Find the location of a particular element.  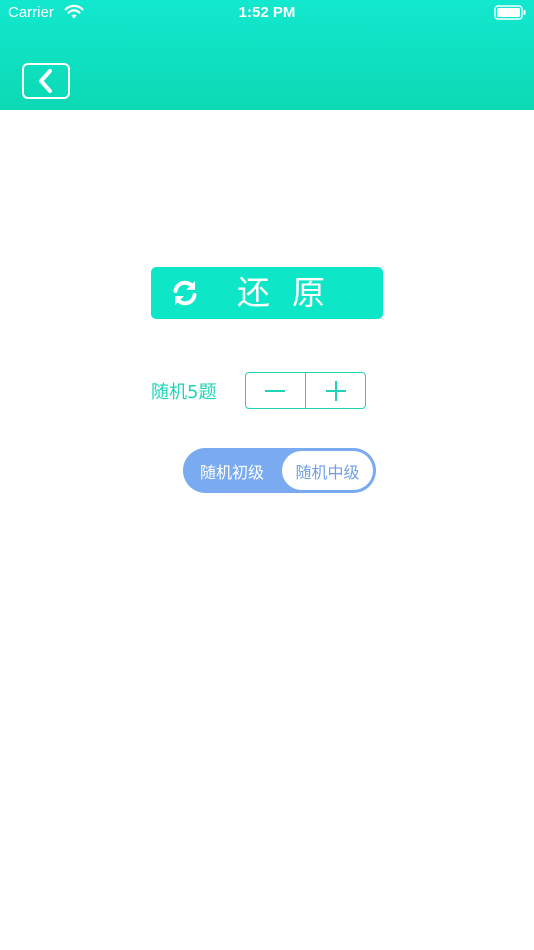

battery-icon is located at coordinates (510, 12).